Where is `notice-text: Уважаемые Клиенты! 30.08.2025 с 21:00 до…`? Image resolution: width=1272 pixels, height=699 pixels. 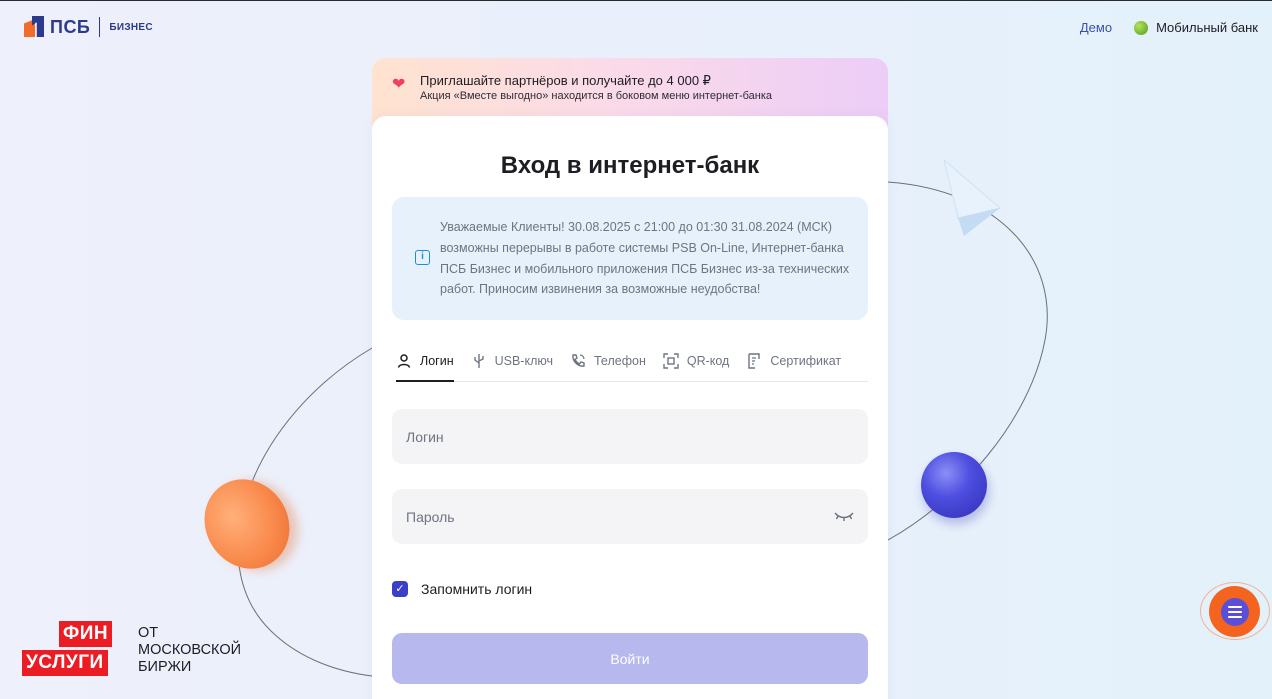
notice-text: Уважаемые Клиенты! 30.08.2025 с 21:00 до… is located at coordinates (645, 258).